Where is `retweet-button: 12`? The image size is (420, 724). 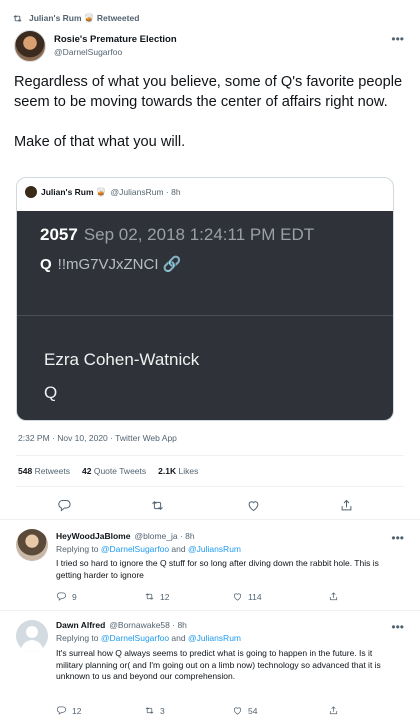
retweet-button: 12 is located at coordinates (156, 596).